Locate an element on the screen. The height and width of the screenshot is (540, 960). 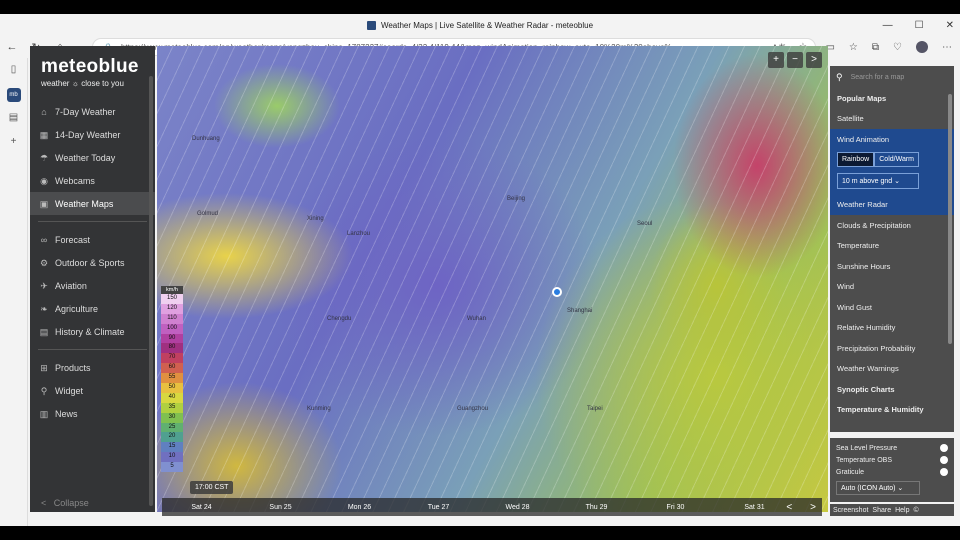
collapse-button: < Collapse is located at coordinates (65, 503).